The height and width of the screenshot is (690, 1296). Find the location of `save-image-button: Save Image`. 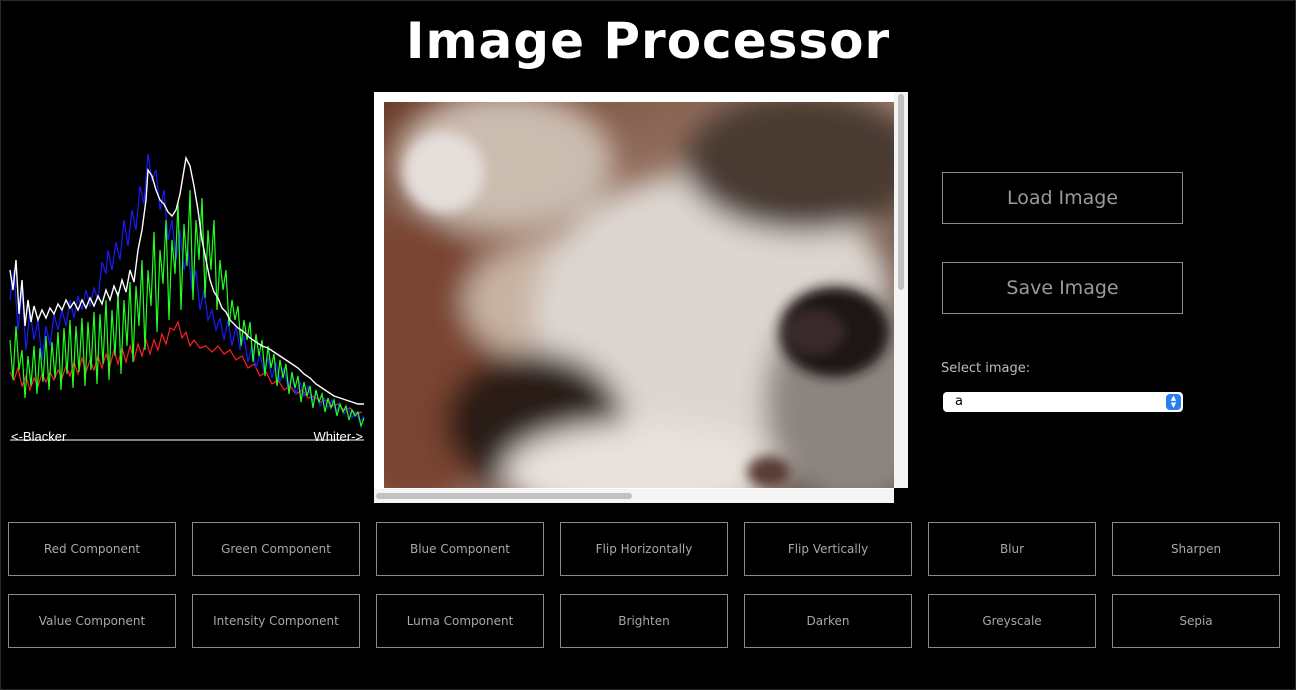

save-image-button: Save Image is located at coordinates (1062, 288).